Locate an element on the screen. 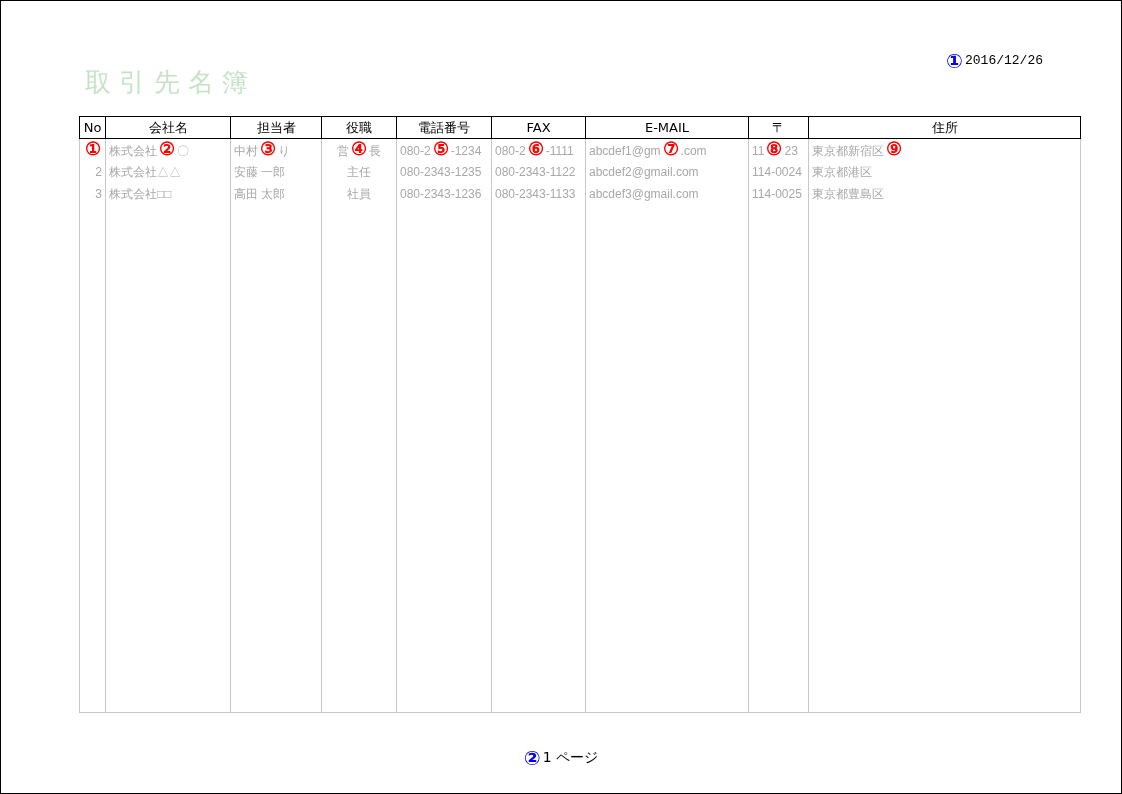 The image size is (1122, 794). table-cell: 営 ④ 長 is located at coordinates (359, 149).